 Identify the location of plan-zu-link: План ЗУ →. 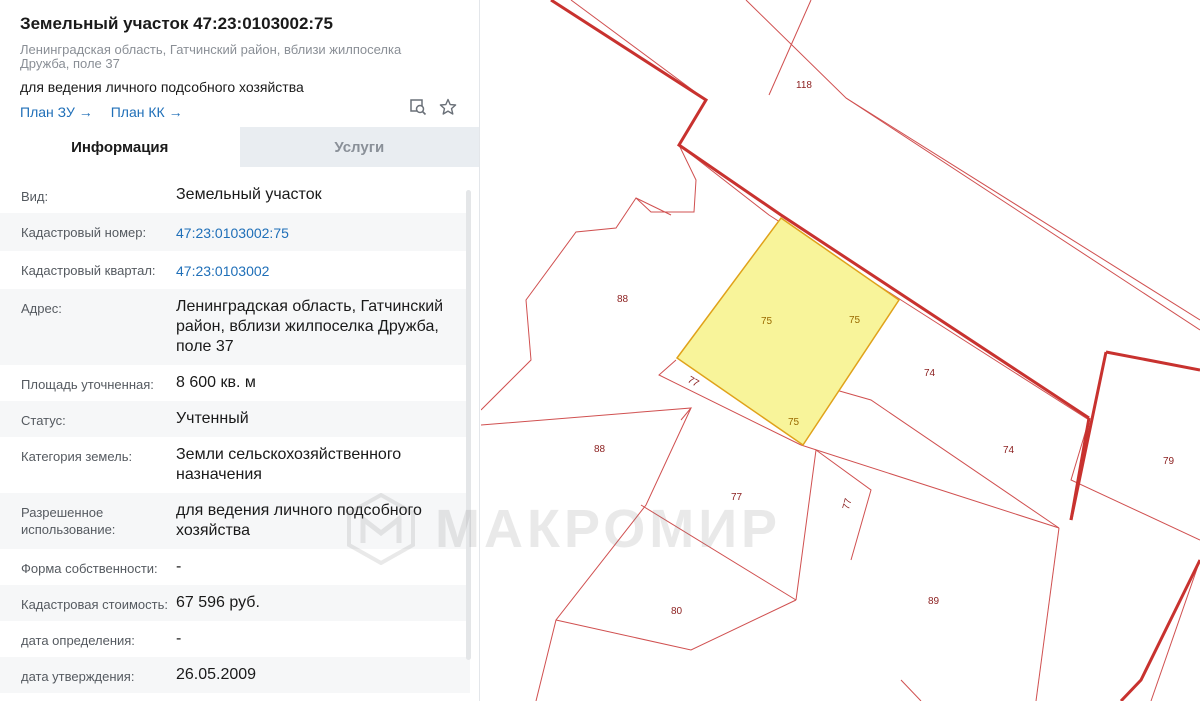
(56, 112).